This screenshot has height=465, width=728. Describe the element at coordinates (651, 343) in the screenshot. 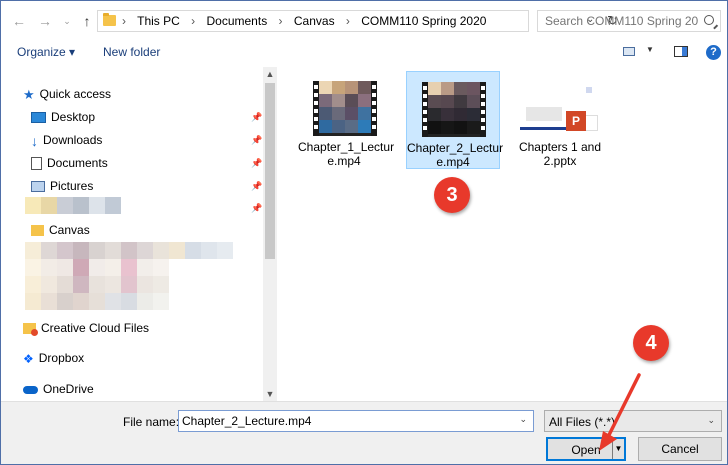

I see `step-4-badge: 4` at that location.